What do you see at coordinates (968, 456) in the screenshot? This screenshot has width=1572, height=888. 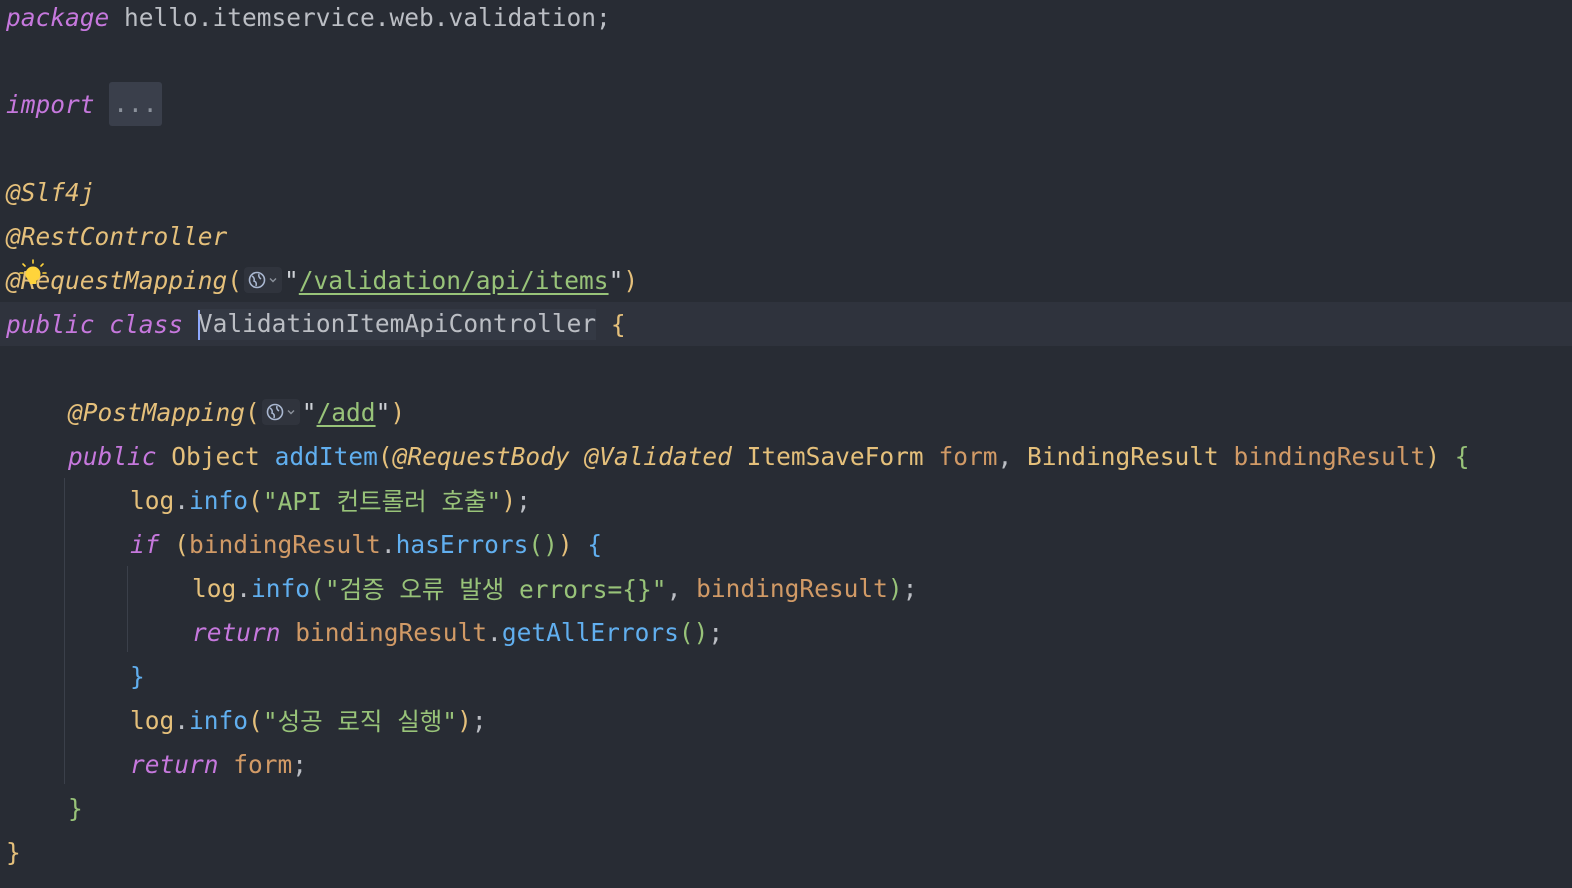 I see `param-form: form` at bounding box center [968, 456].